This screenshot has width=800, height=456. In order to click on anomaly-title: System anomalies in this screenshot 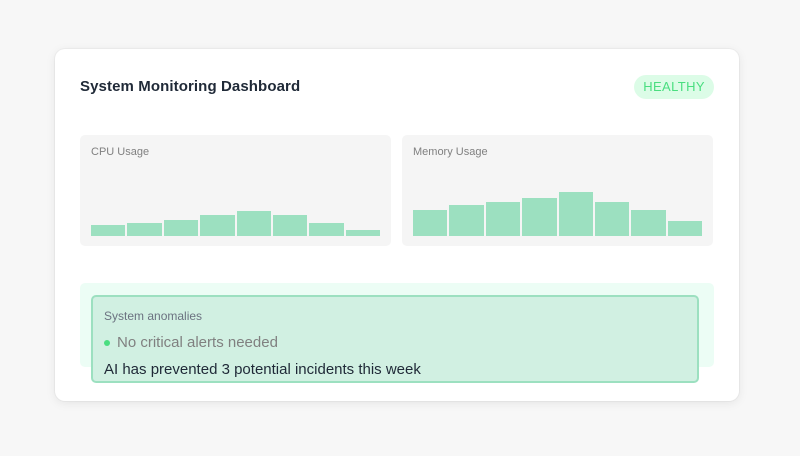, I will do `click(153, 316)`.